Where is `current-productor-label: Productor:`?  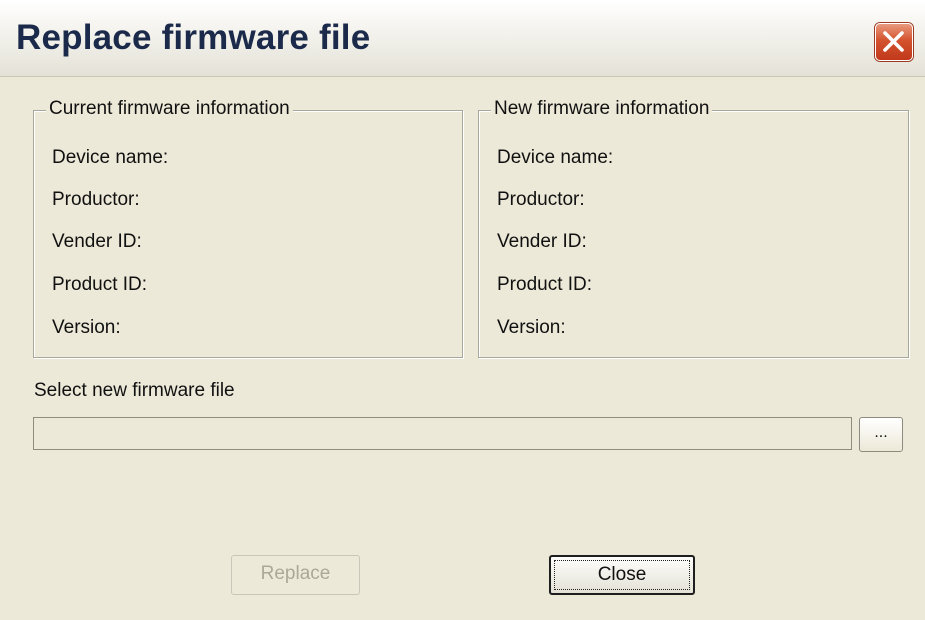 current-productor-label: Productor: is located at coordinates (96, 199).